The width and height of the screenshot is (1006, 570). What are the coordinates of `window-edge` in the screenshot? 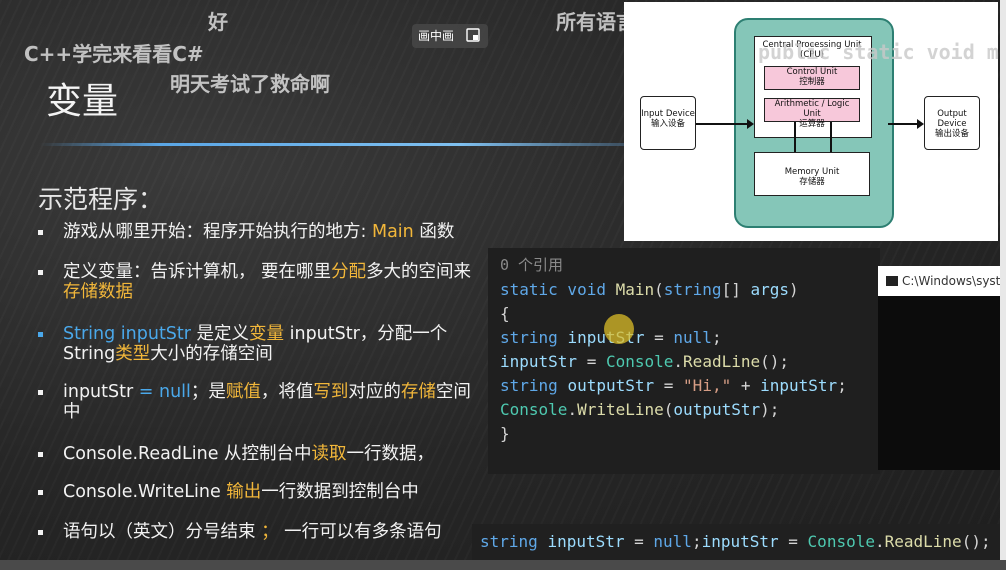 It's located at (1003, 285).